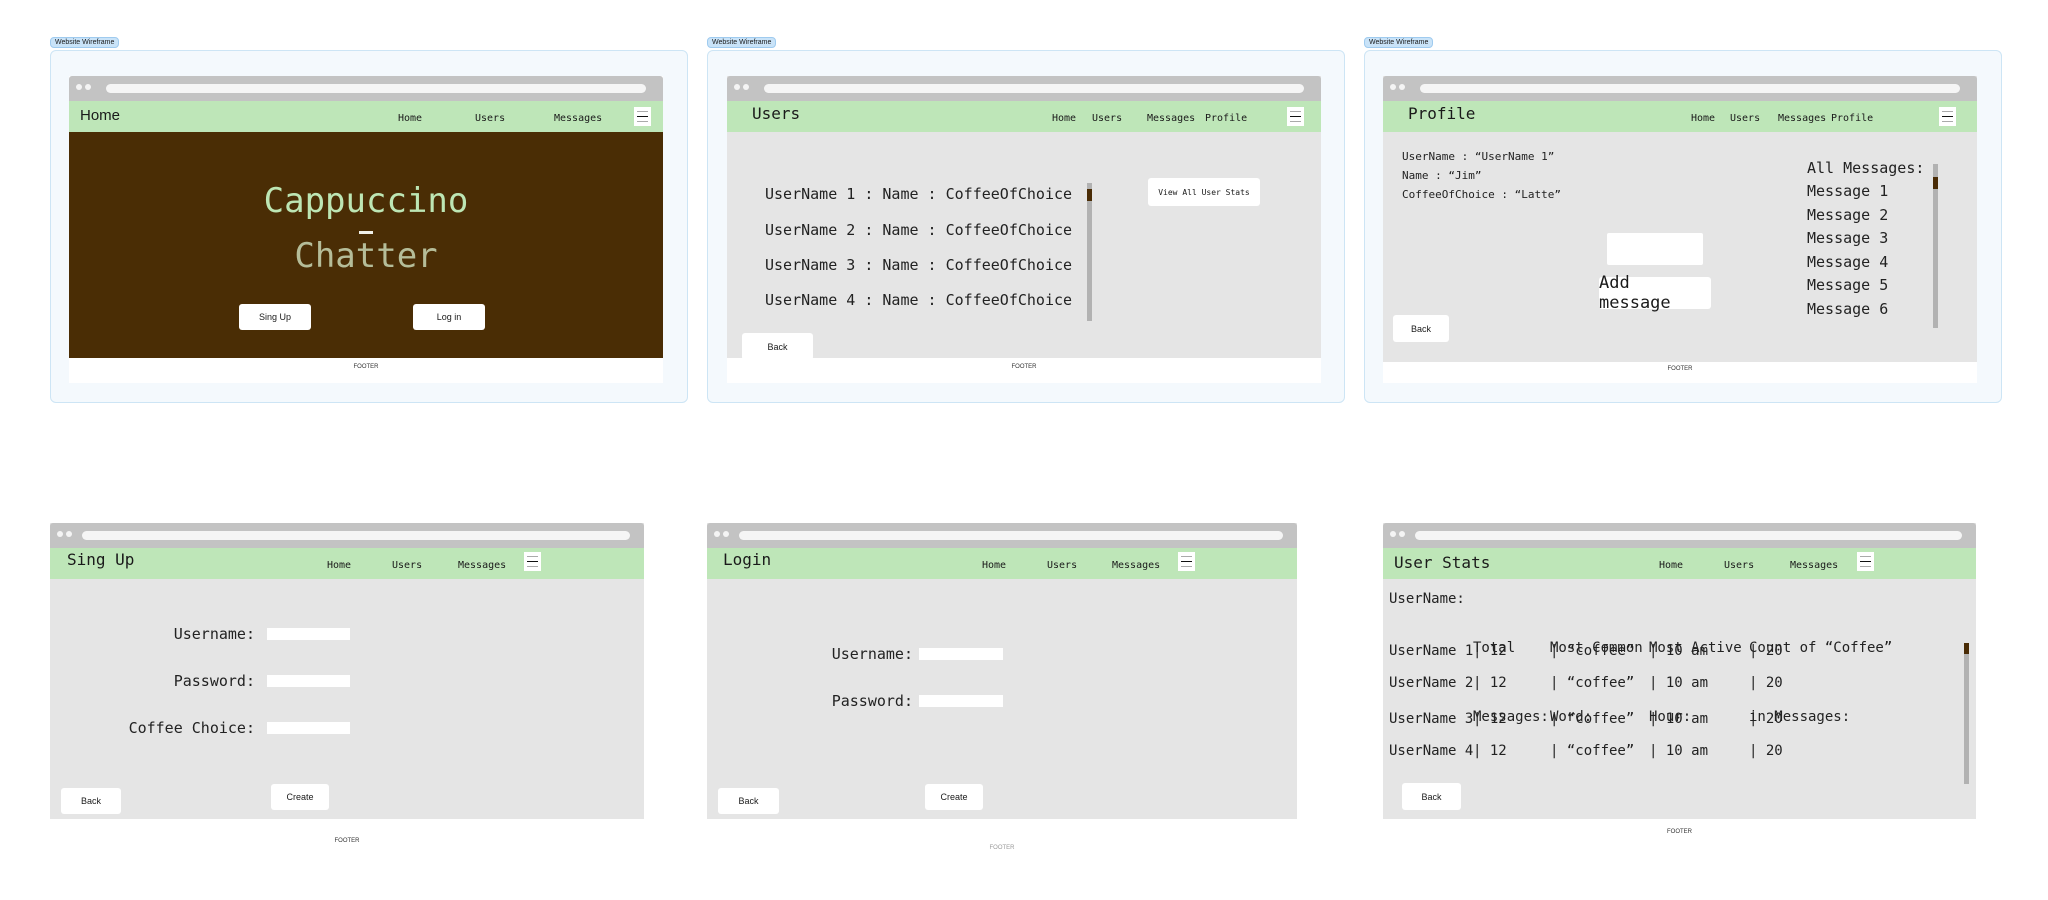 The height and width of the screenshot is (900, 2048). Describe the element at coordinates (1679, 751) in the screenshot. I see `stats-cell-hour: | 10 am` at that location.